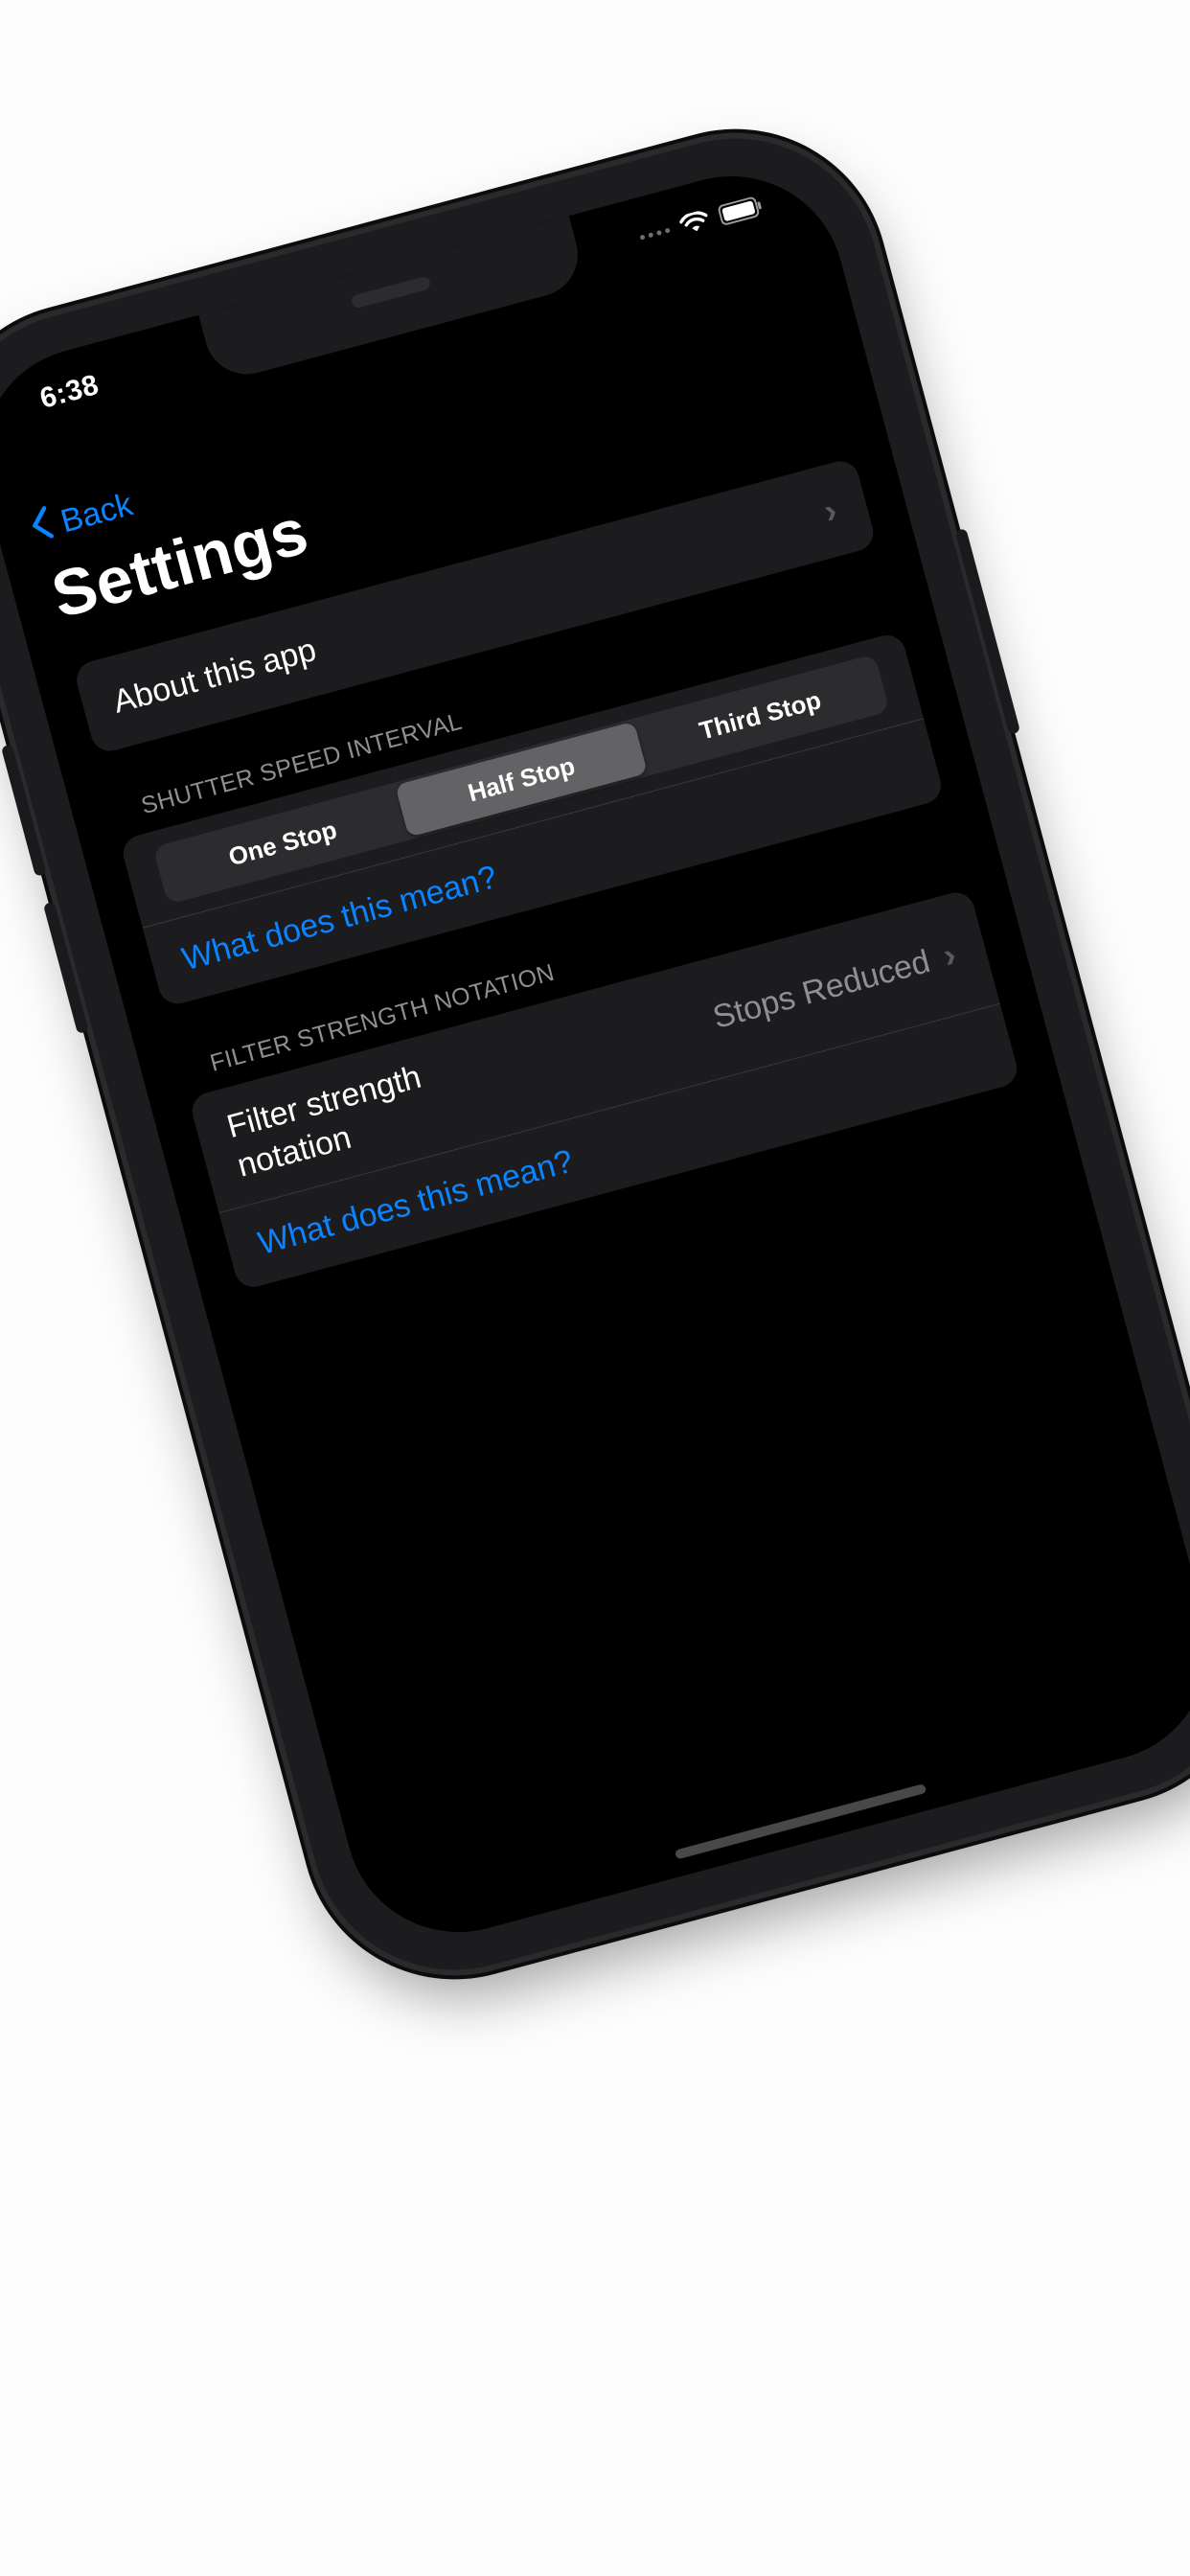  What do you see at coordinates (655, 234) in the screenshot?
I see `cellular-signal-icon` at bounding box center [655, 234].